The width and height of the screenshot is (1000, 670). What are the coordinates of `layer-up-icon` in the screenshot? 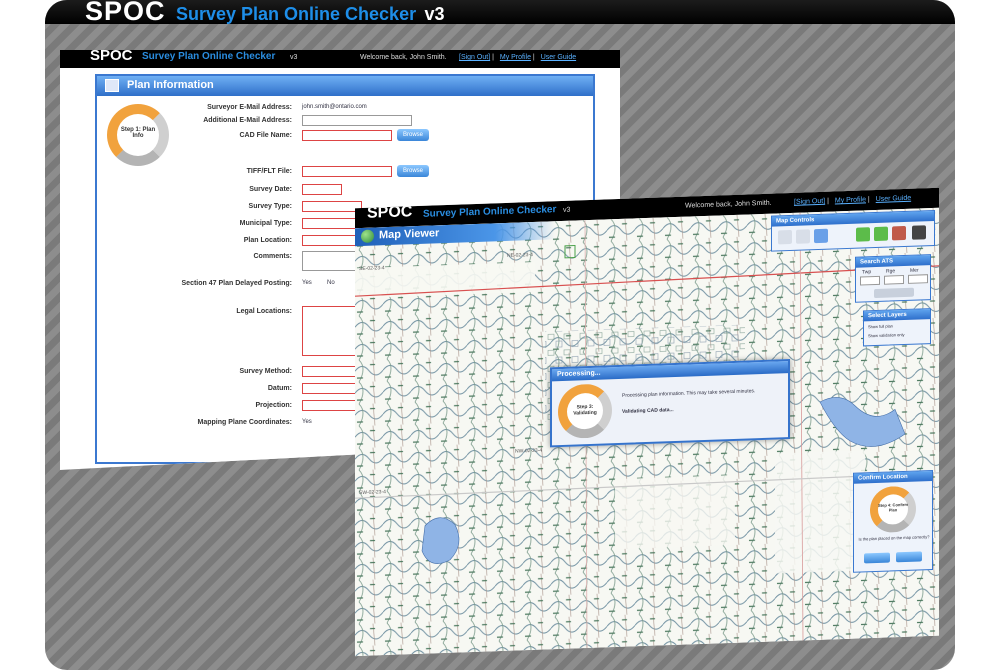 It's located at (863, 234).